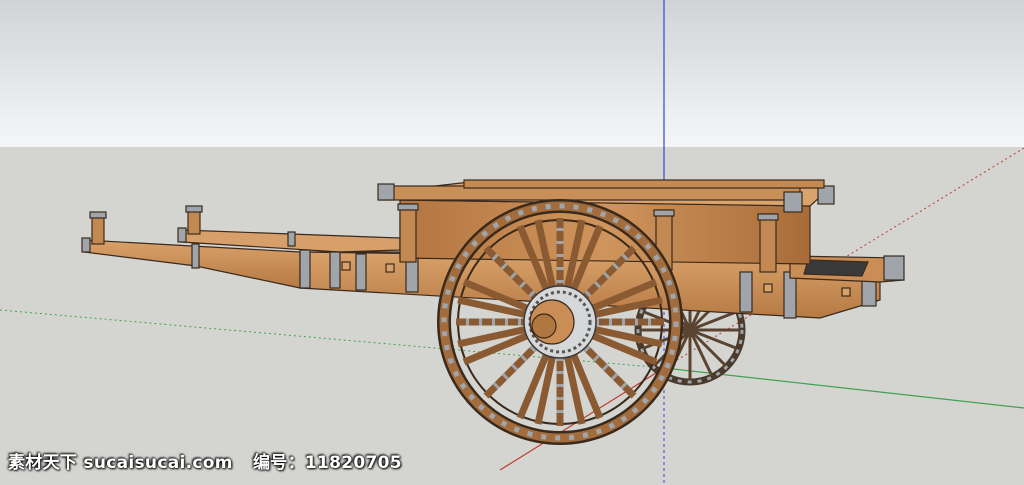  I want to click on watermark-site: 素材天下 sucaisucai.com, so click(120, 463).